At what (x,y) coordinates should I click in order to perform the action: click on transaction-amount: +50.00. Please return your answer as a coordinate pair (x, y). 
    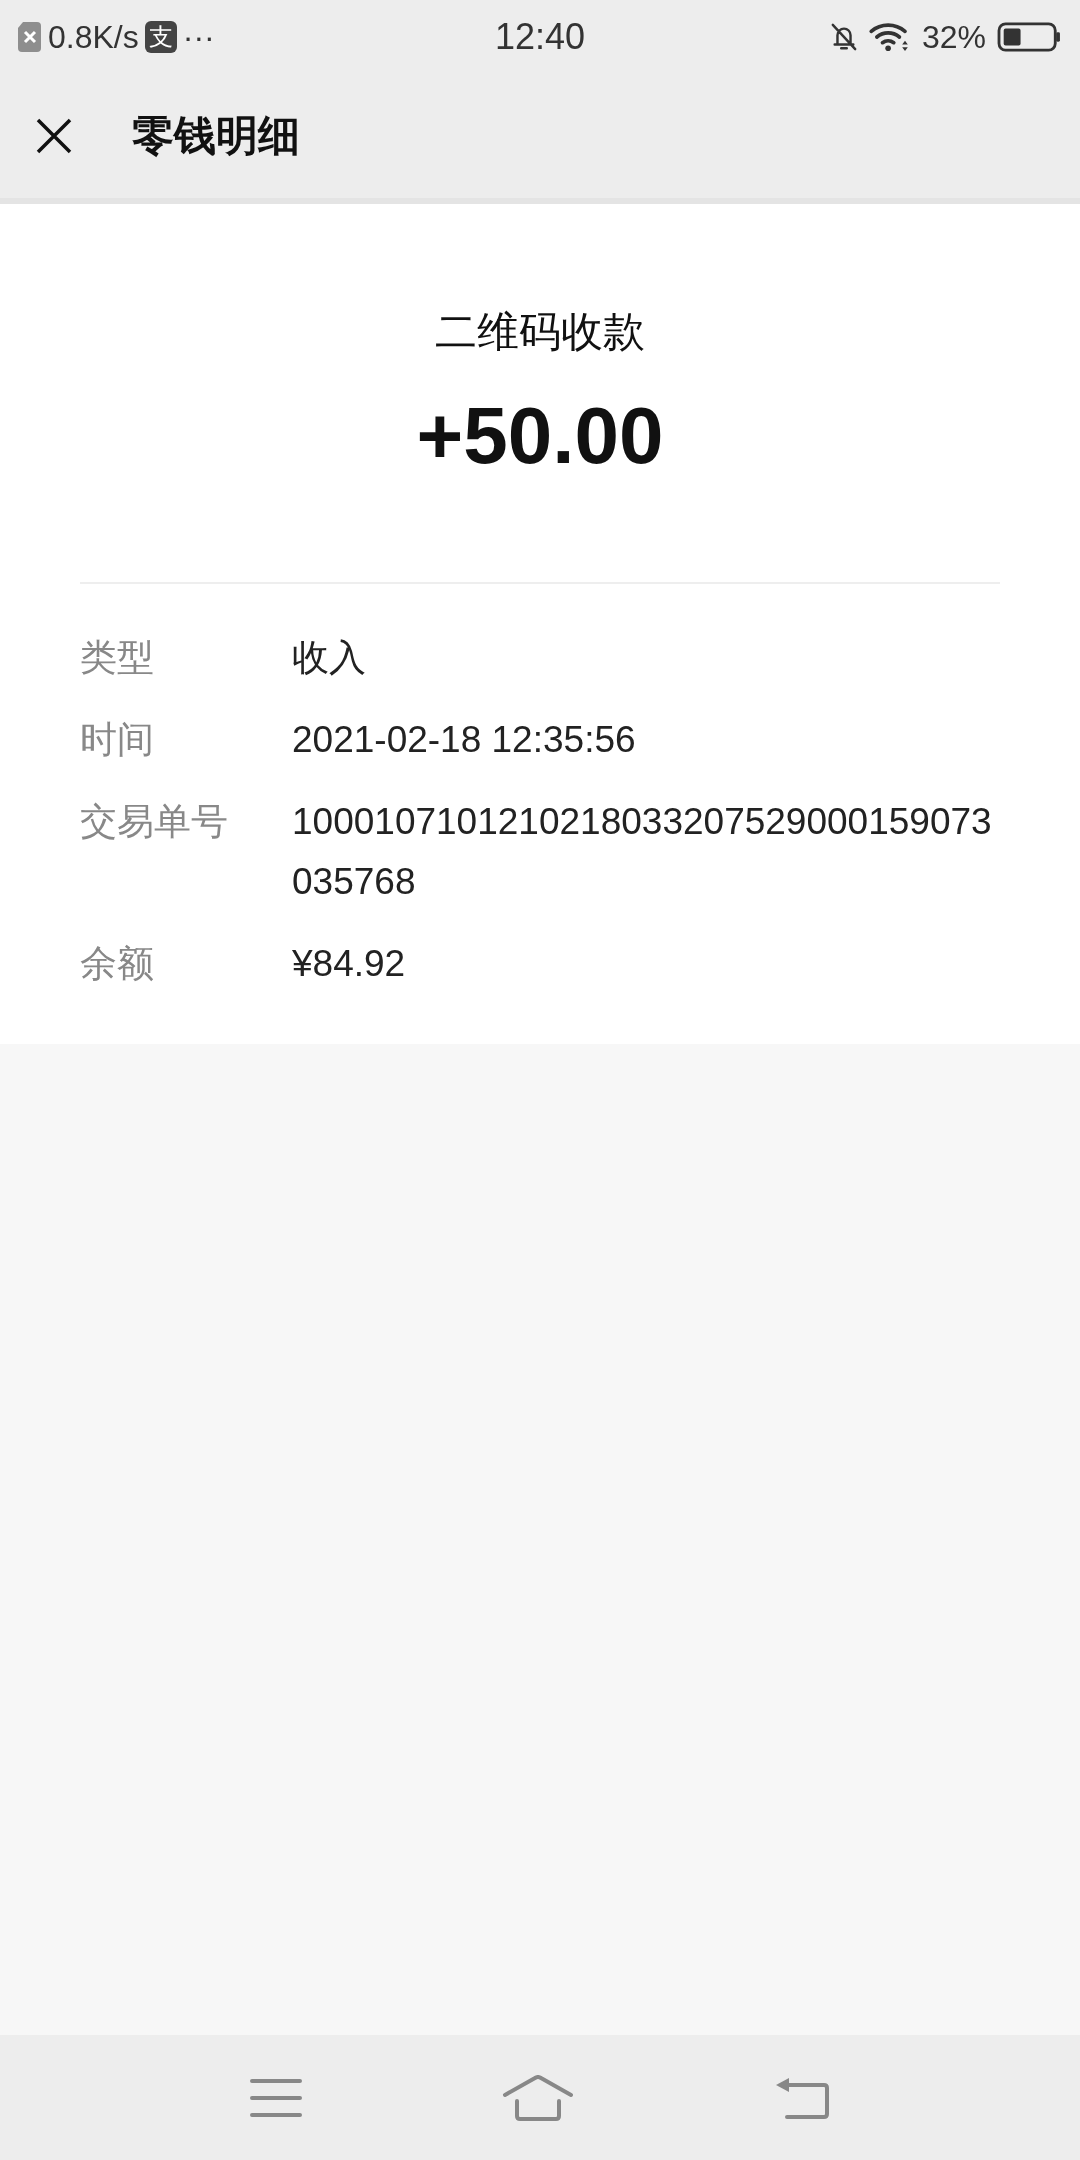
    Looking at the image, I should click on (540, 436).